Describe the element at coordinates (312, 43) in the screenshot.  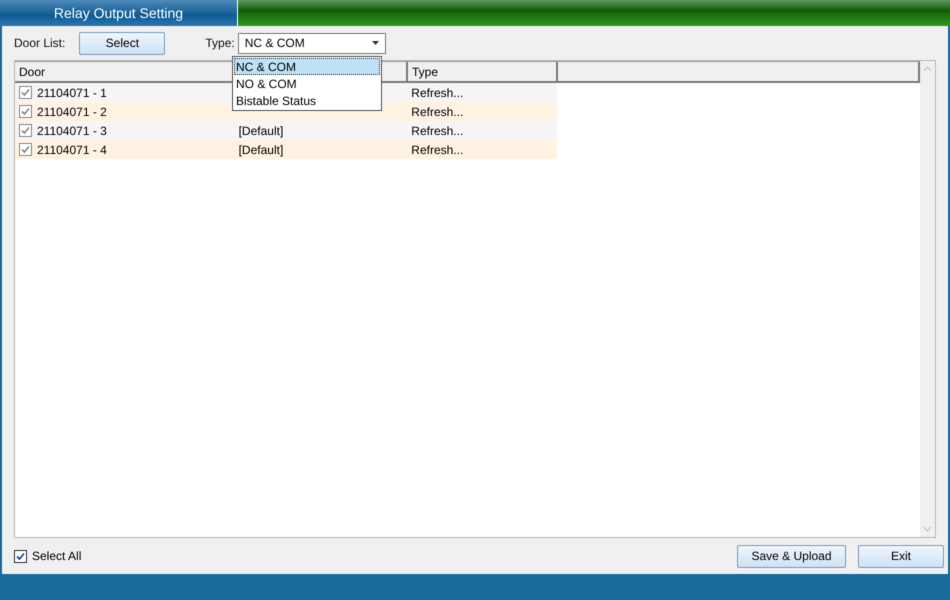
I see `type-dropdown: NC & COM` at that location.